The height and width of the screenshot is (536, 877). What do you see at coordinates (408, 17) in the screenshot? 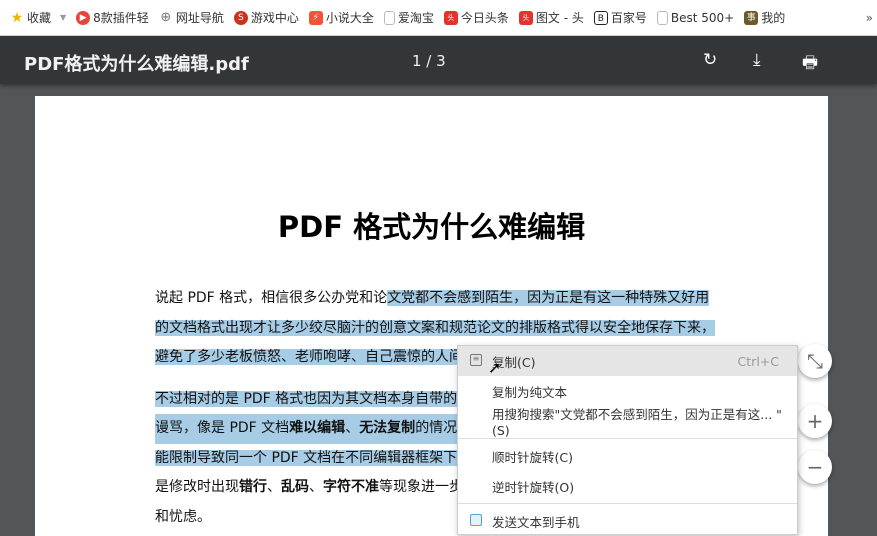
I see `bookmark-item: 爱淘宝` at bounding box center [408, 17].